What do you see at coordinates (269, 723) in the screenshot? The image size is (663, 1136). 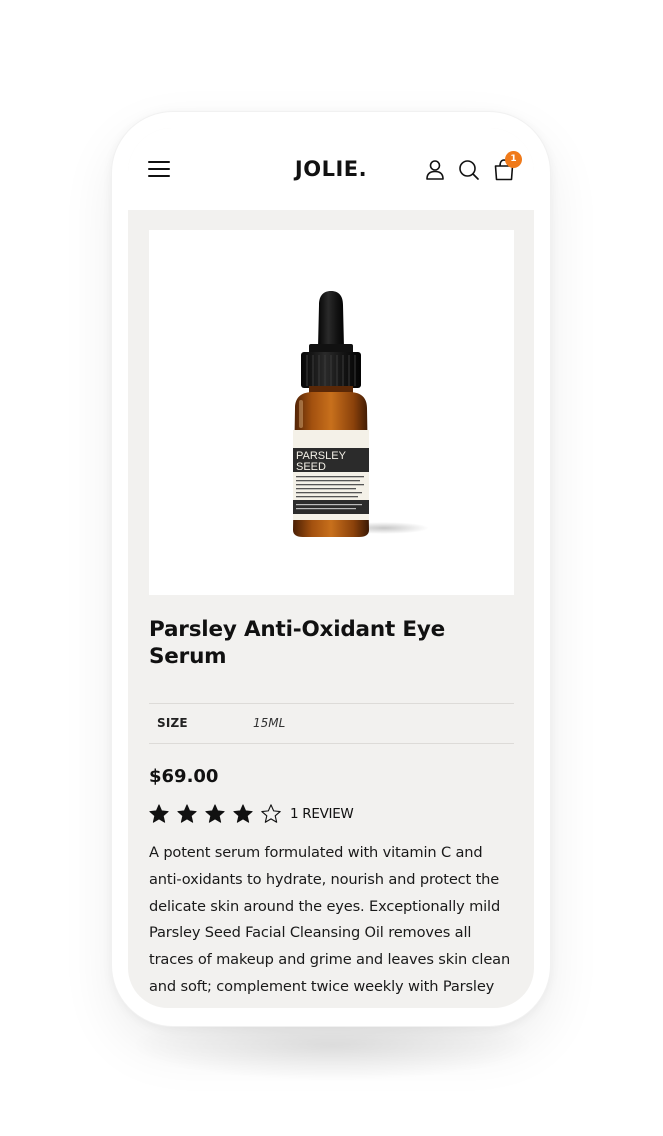 I see `size-value: 15ML` at bounding box center [269, 723].